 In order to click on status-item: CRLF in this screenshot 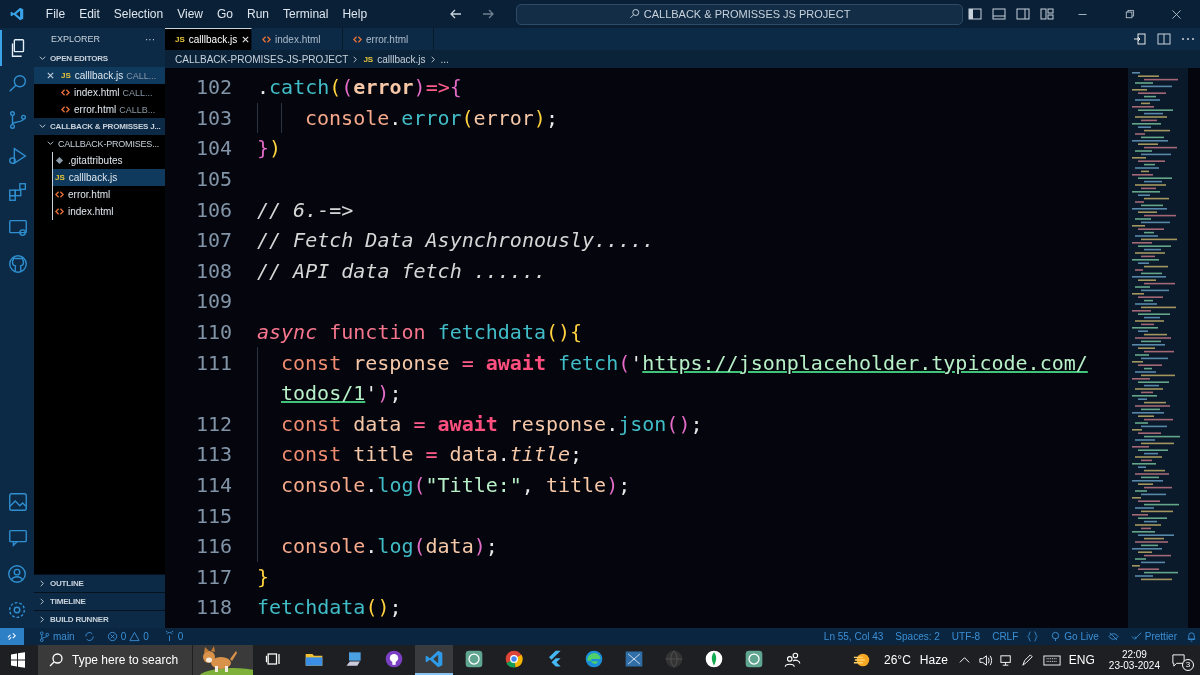, I will do `click(1005, 636)`.